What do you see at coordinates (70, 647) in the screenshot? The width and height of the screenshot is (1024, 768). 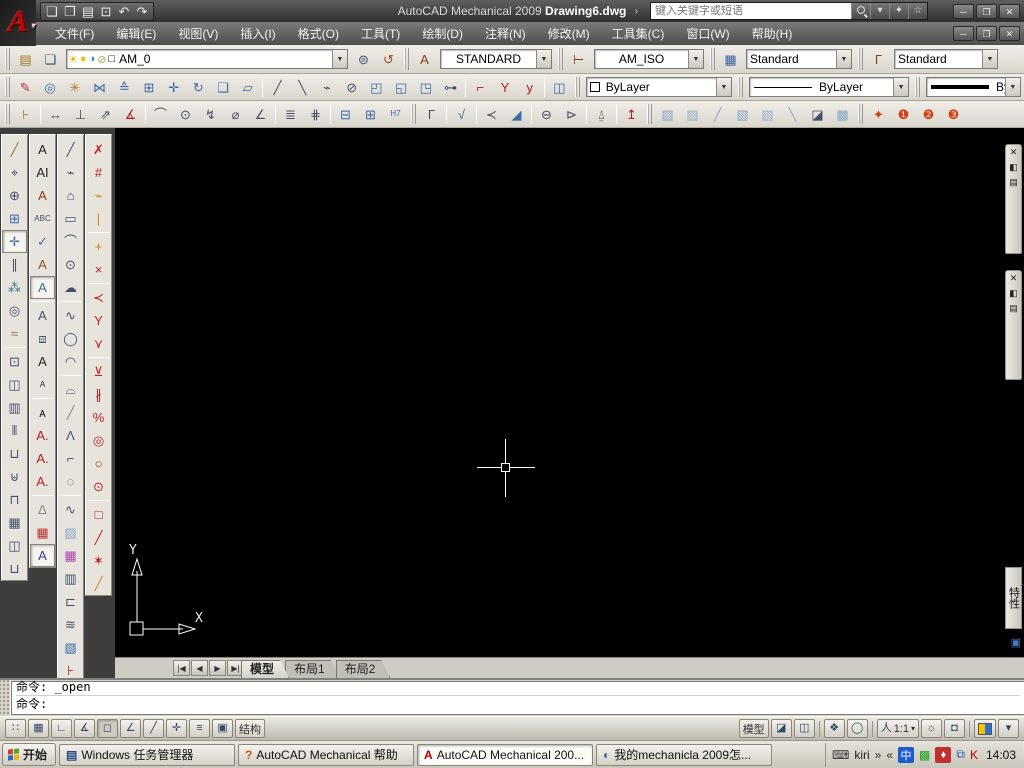 I see `wipeout-button: ▧` at bounding box center [70, 647].